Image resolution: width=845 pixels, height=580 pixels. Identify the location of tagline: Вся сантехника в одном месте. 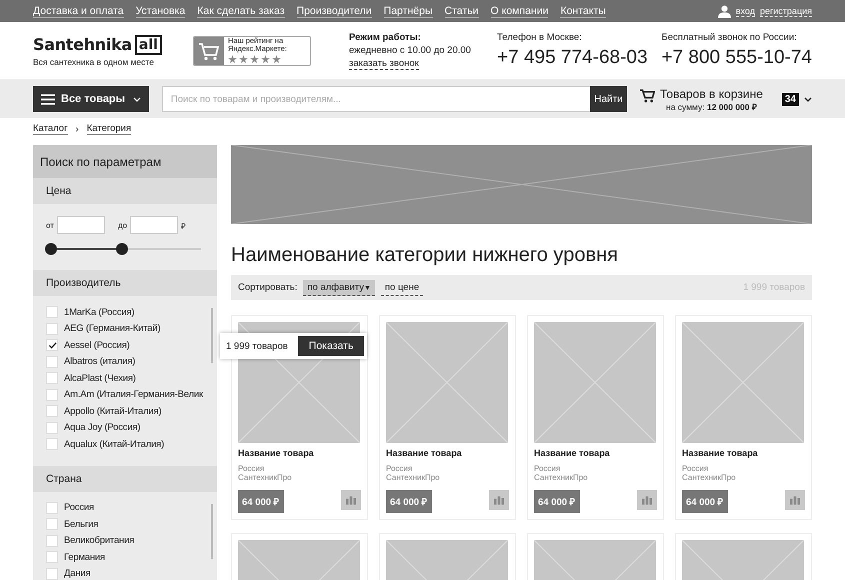
(94, 61).